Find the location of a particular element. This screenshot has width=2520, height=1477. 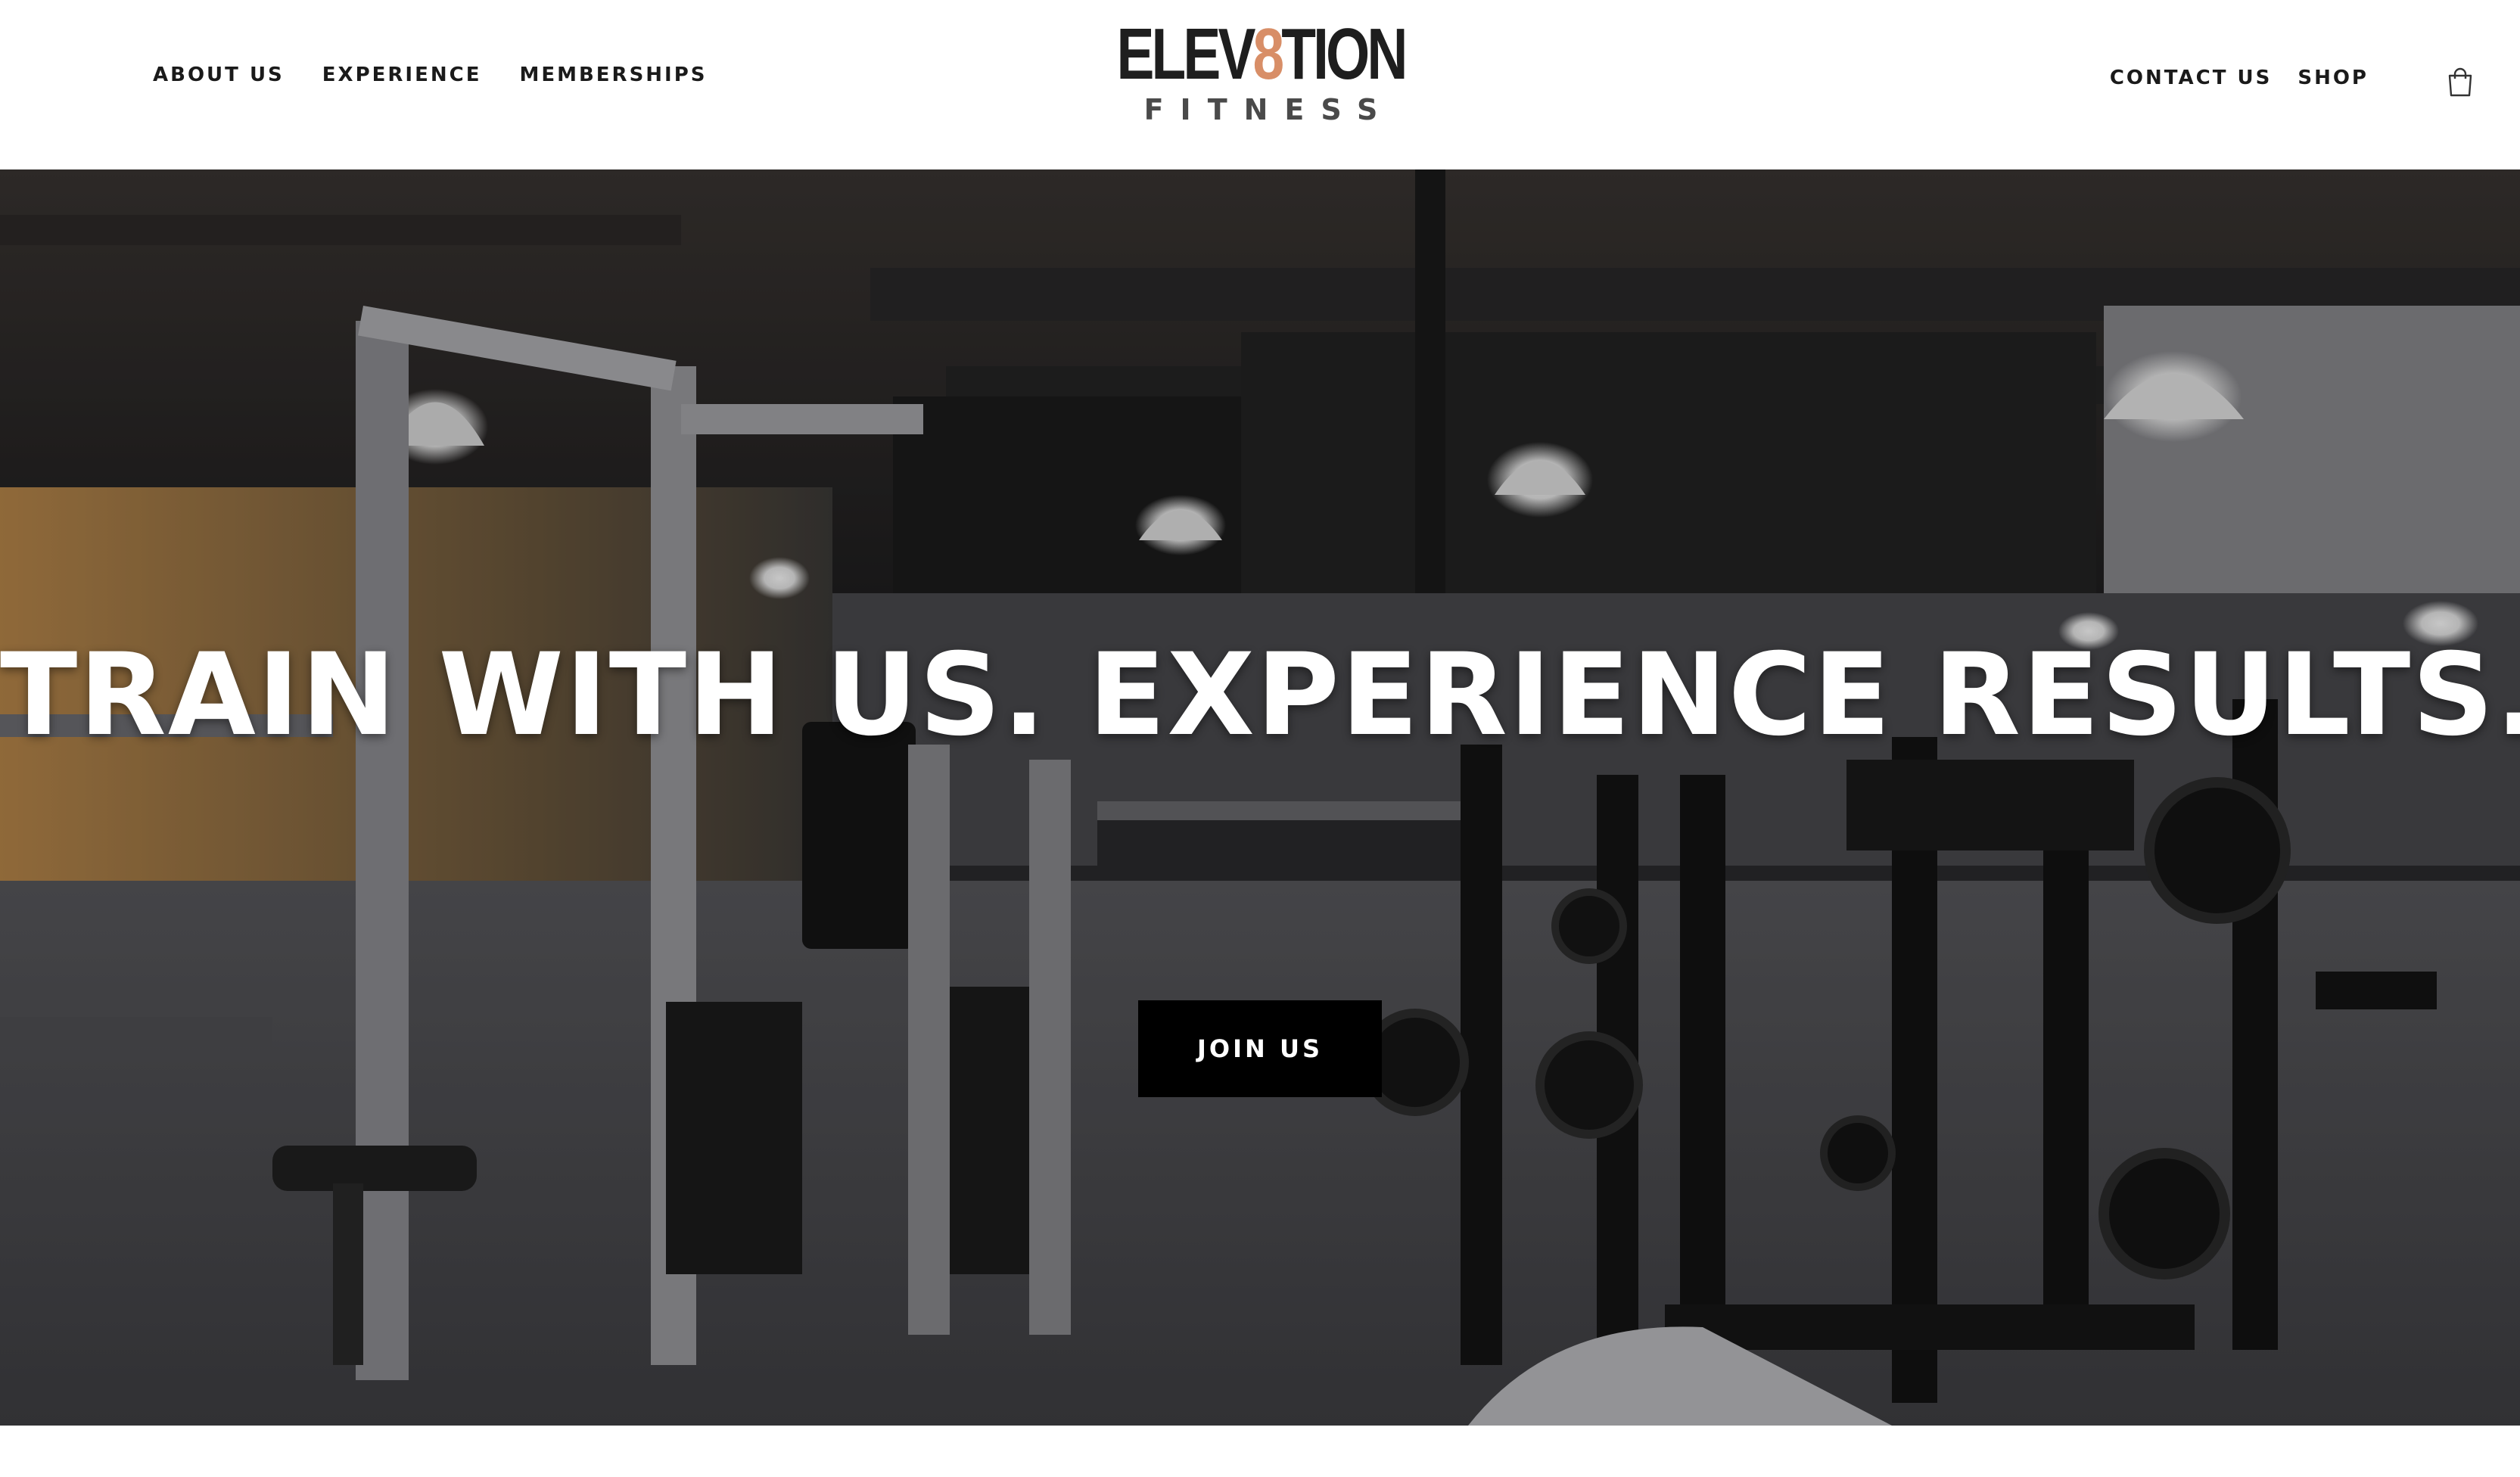

below-hero-area is located at coordinates (1260, 1451).